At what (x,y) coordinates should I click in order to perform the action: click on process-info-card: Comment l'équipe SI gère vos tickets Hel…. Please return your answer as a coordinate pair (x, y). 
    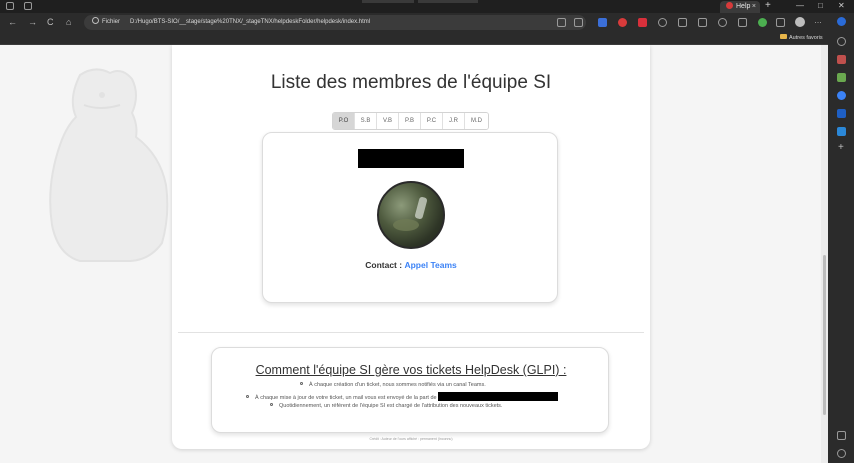
    Looking at the image, I should click on (410, 390).